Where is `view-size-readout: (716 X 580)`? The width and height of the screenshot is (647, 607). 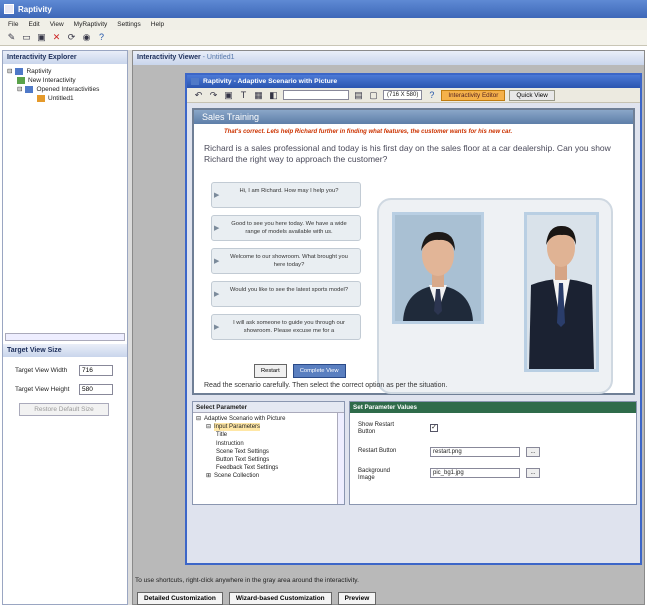 view-size-readout: (716 X 580) is located at coordinates (403, 95).